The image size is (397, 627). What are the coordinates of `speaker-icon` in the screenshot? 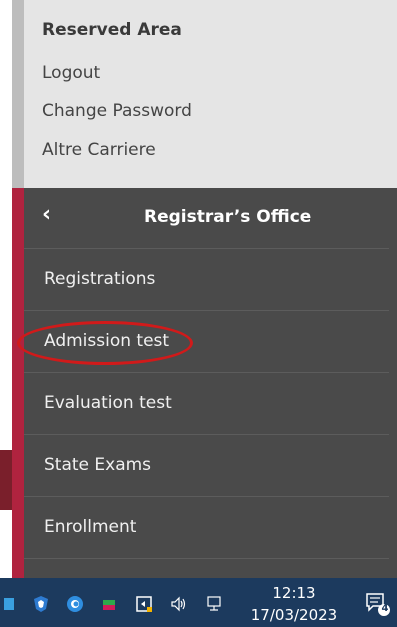 It's located at (179, 604).